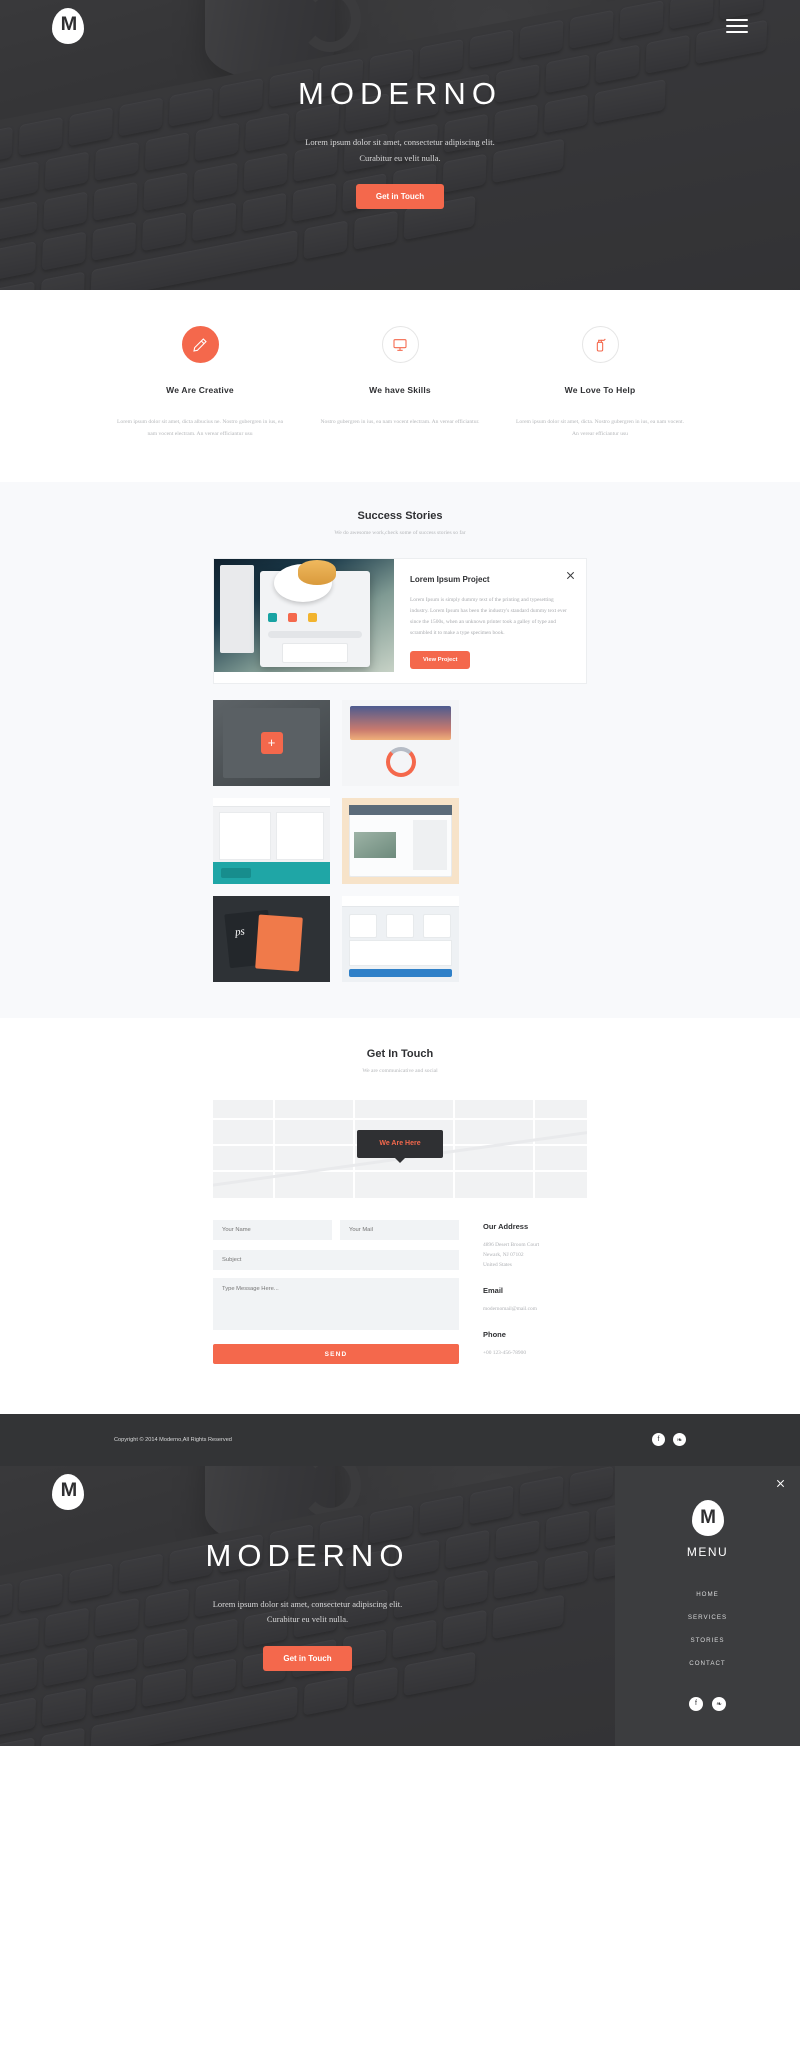 Image resolution: width=800 pixels, height=2067 pixels. What do you see at coordinates (400, 1053) in the screenshot?
I see `contact-title: Get In Touch` at bounding box center [400, 1053].